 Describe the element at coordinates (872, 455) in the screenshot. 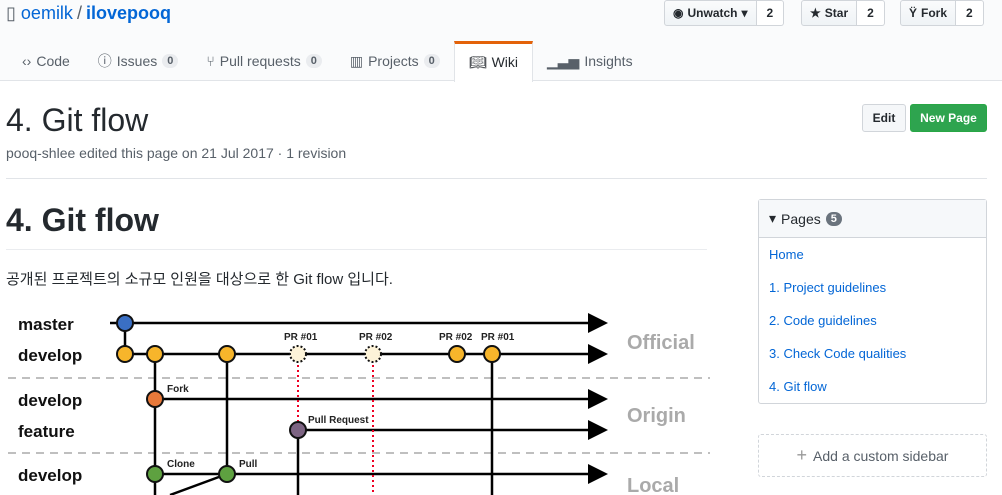

I see `add-custom-sidebar-button: + Add a custom sidebar` at that location.